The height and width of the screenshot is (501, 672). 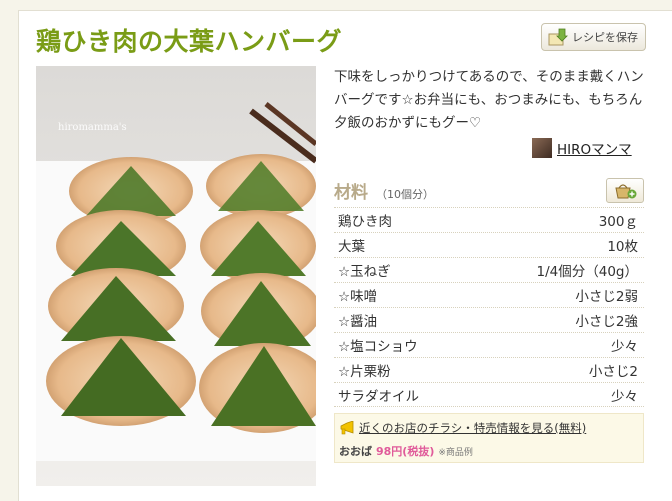 What do you see at coordinates (365, 222) in the screenshot?
I see `ingredient-name: 鶏ひき肉` at bounding box center [365, 222].